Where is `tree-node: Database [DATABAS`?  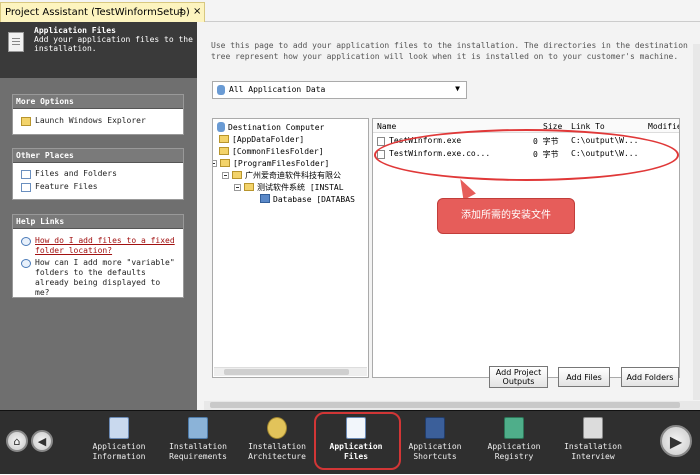
tree-node: Database [DATABAS is located at coordinates (307, 199).